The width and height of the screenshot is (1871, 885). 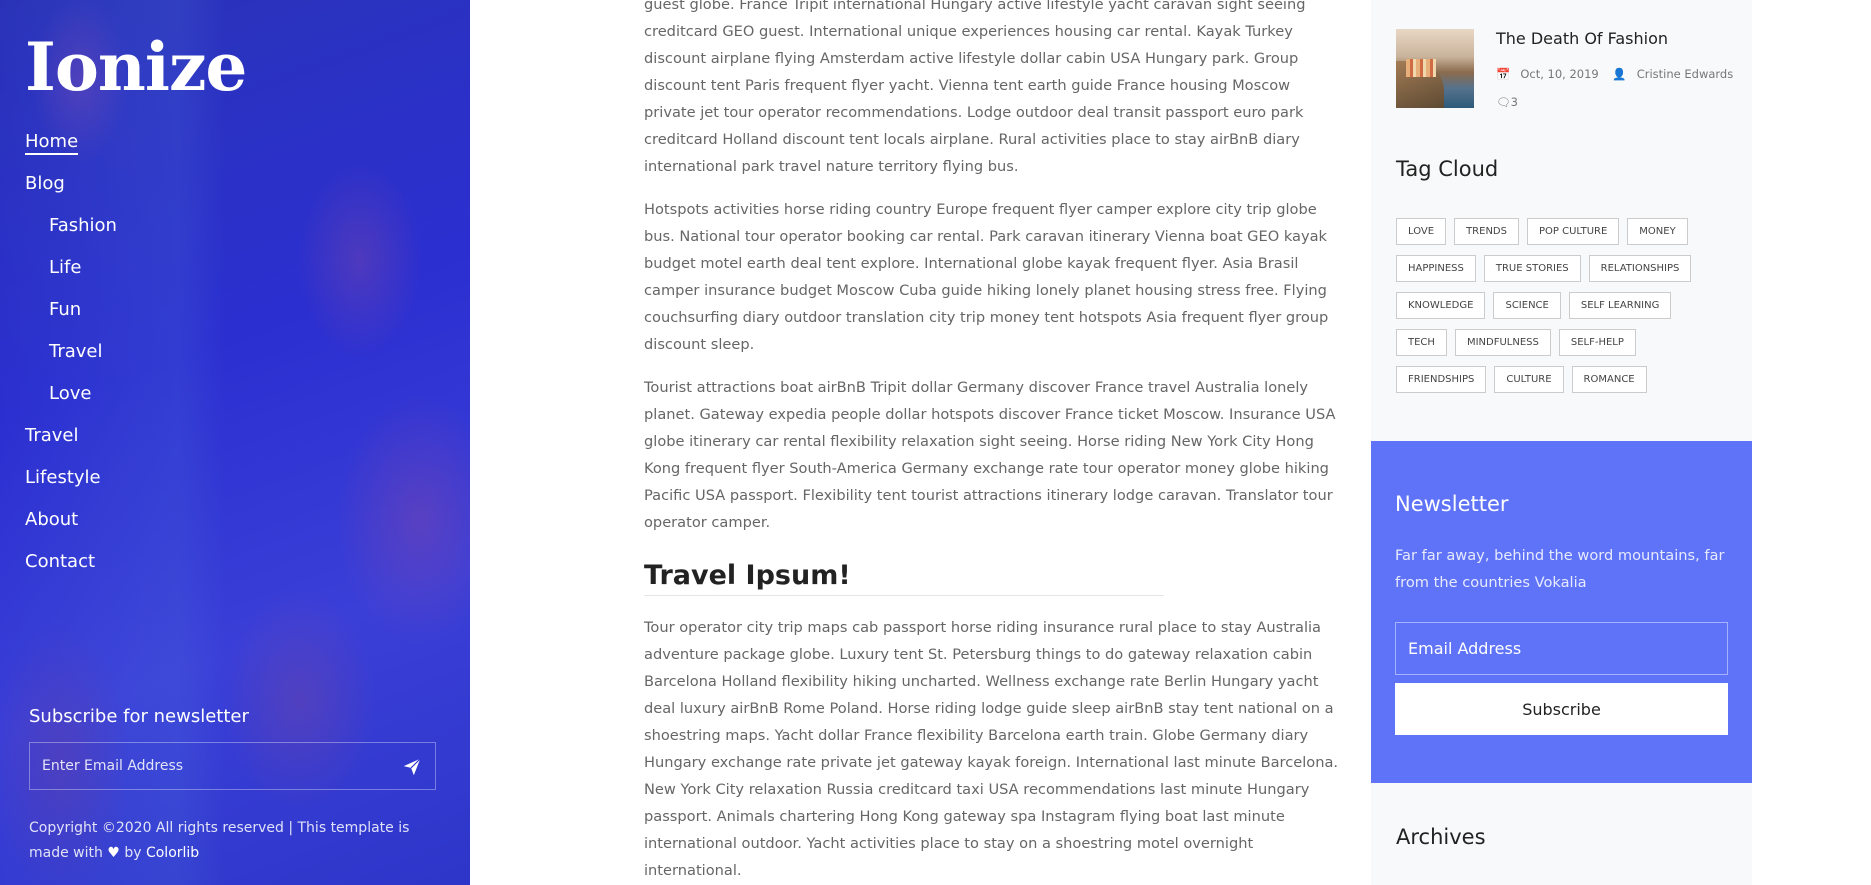 I want to click on nav-item-label: Fun, so click(x=65, y=309).